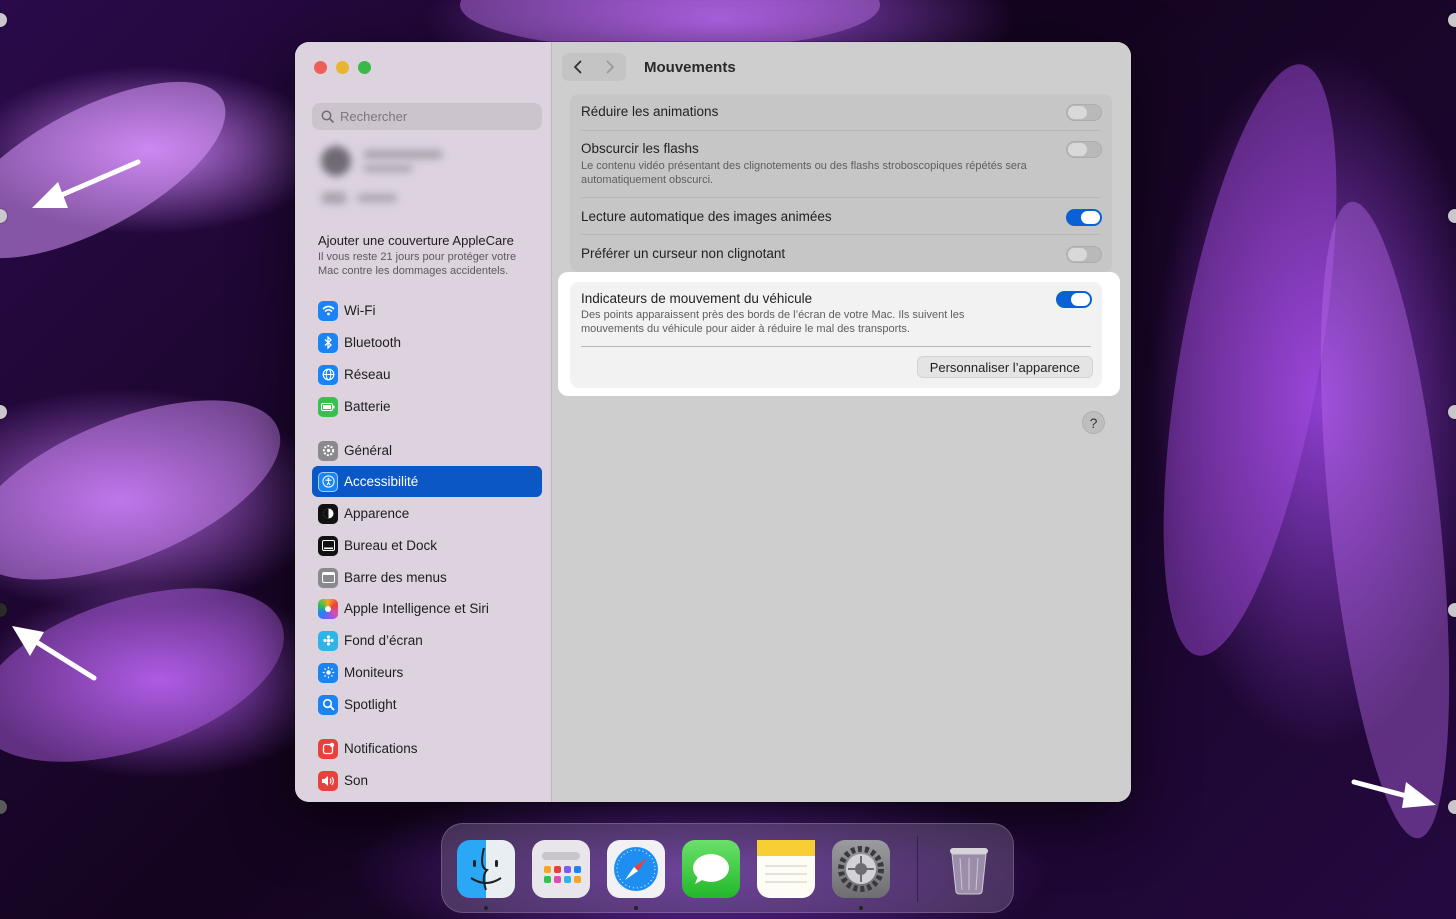 Image resolution: width=1456 pixels, height=919 pixels. Describe the element at coordinates (381, 748) in the screenshot. I see `sidebar-item-label: Notifications` at that location.